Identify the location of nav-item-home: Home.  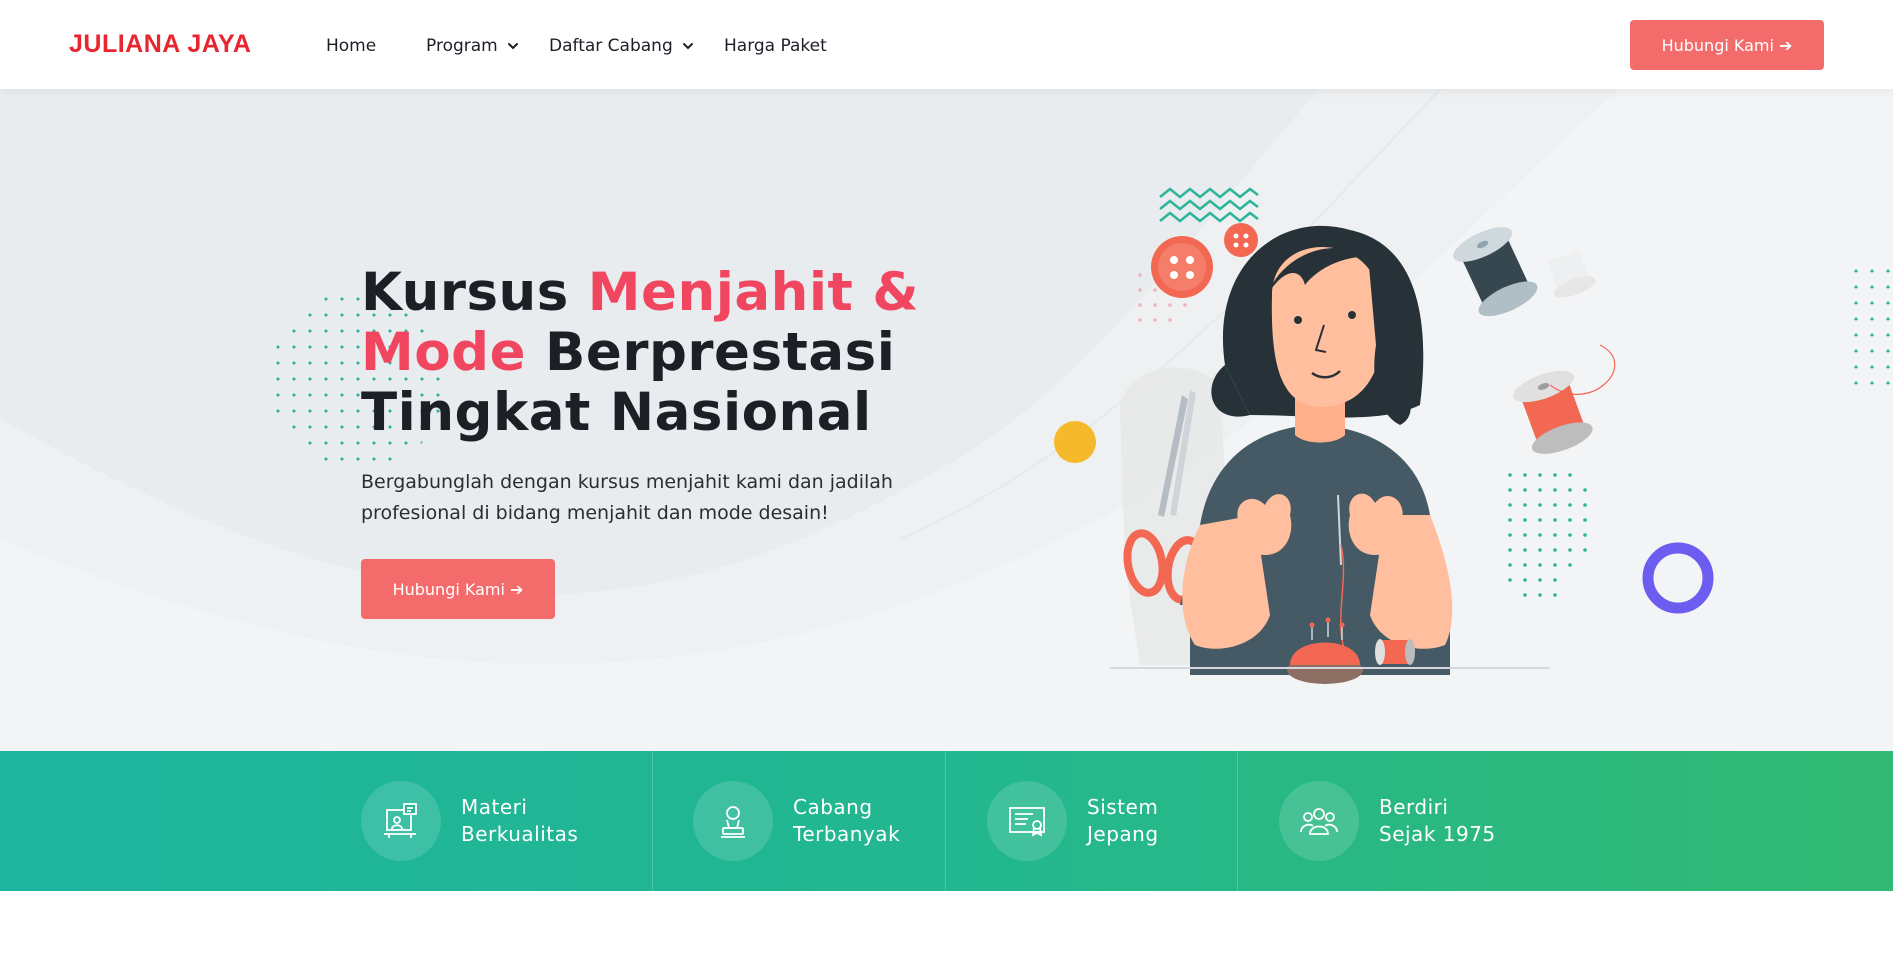
(351, 46).